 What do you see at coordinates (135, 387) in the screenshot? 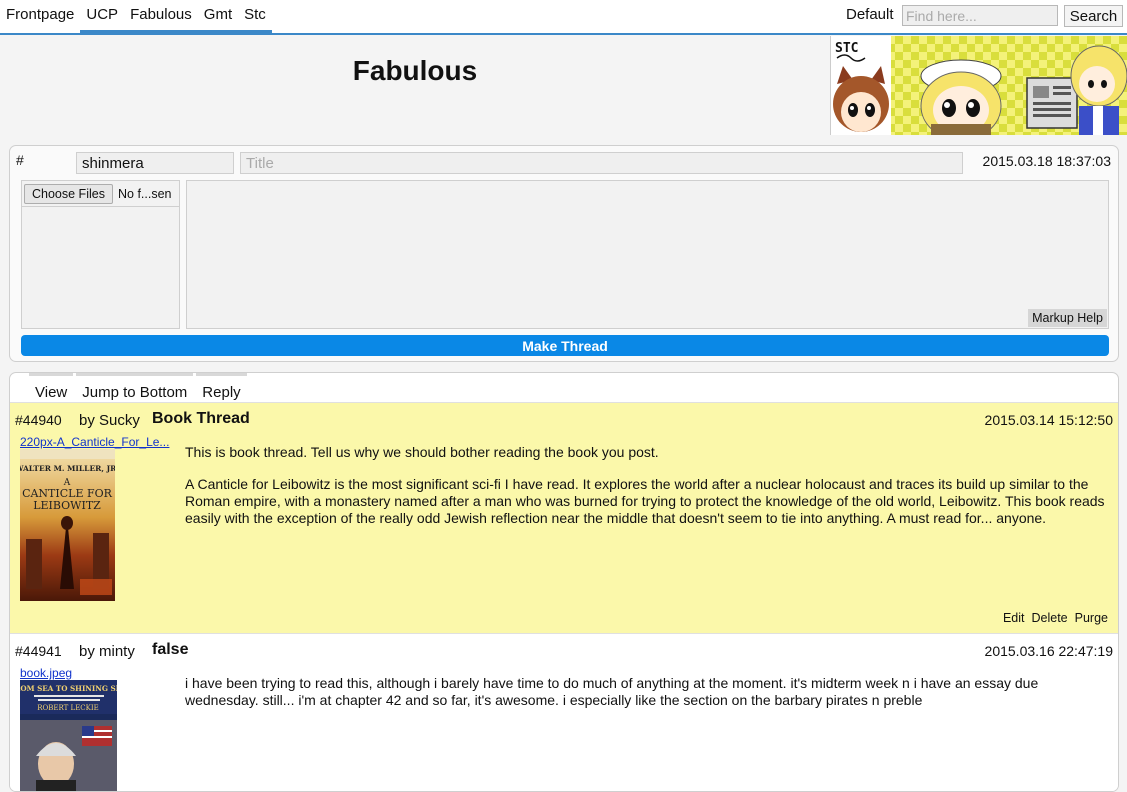
I see `thread-nav-jump-to-bottom: Jump to Bottom` at bounding box center [135, 387].